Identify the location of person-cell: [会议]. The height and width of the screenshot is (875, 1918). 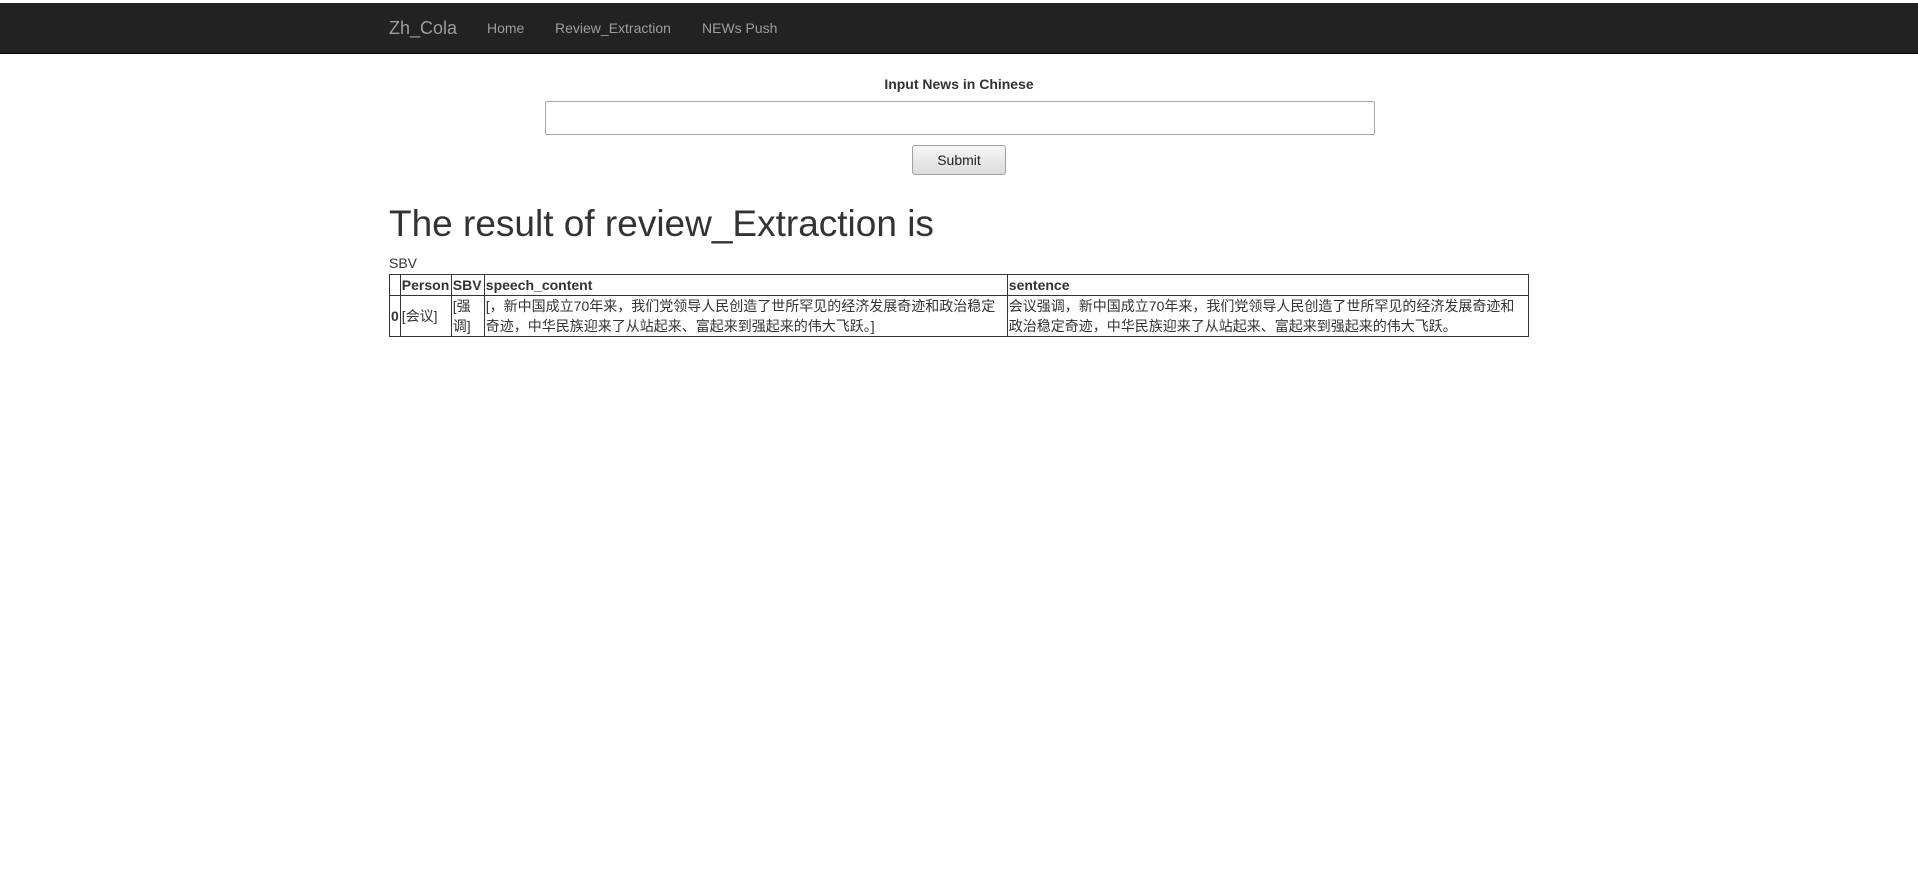
(425, 316).